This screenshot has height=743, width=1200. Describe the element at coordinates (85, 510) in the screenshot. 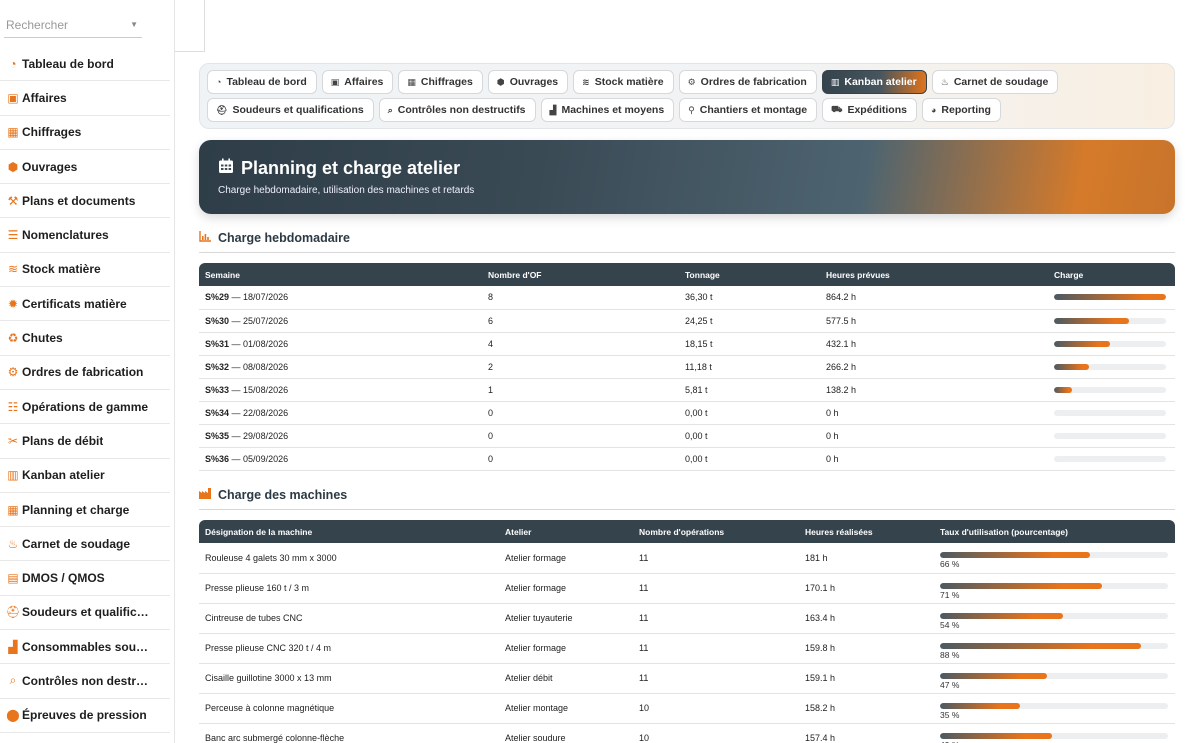

I see `sidebar-item-calendar: ▦ Planning et charge` at that location.